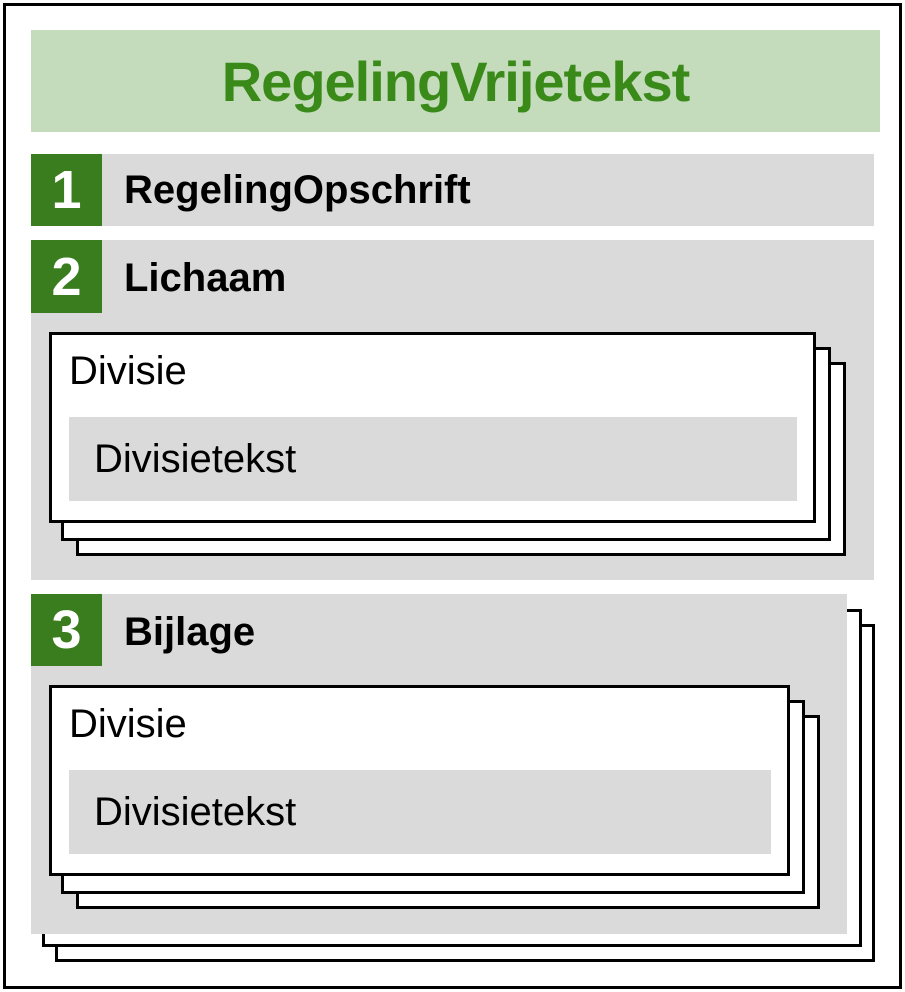 The width and height of the screenshot is (905, 992). Describe the element at coordinates (66, 276) in the screenshot. I see `section-number-badge: 2` at that location.